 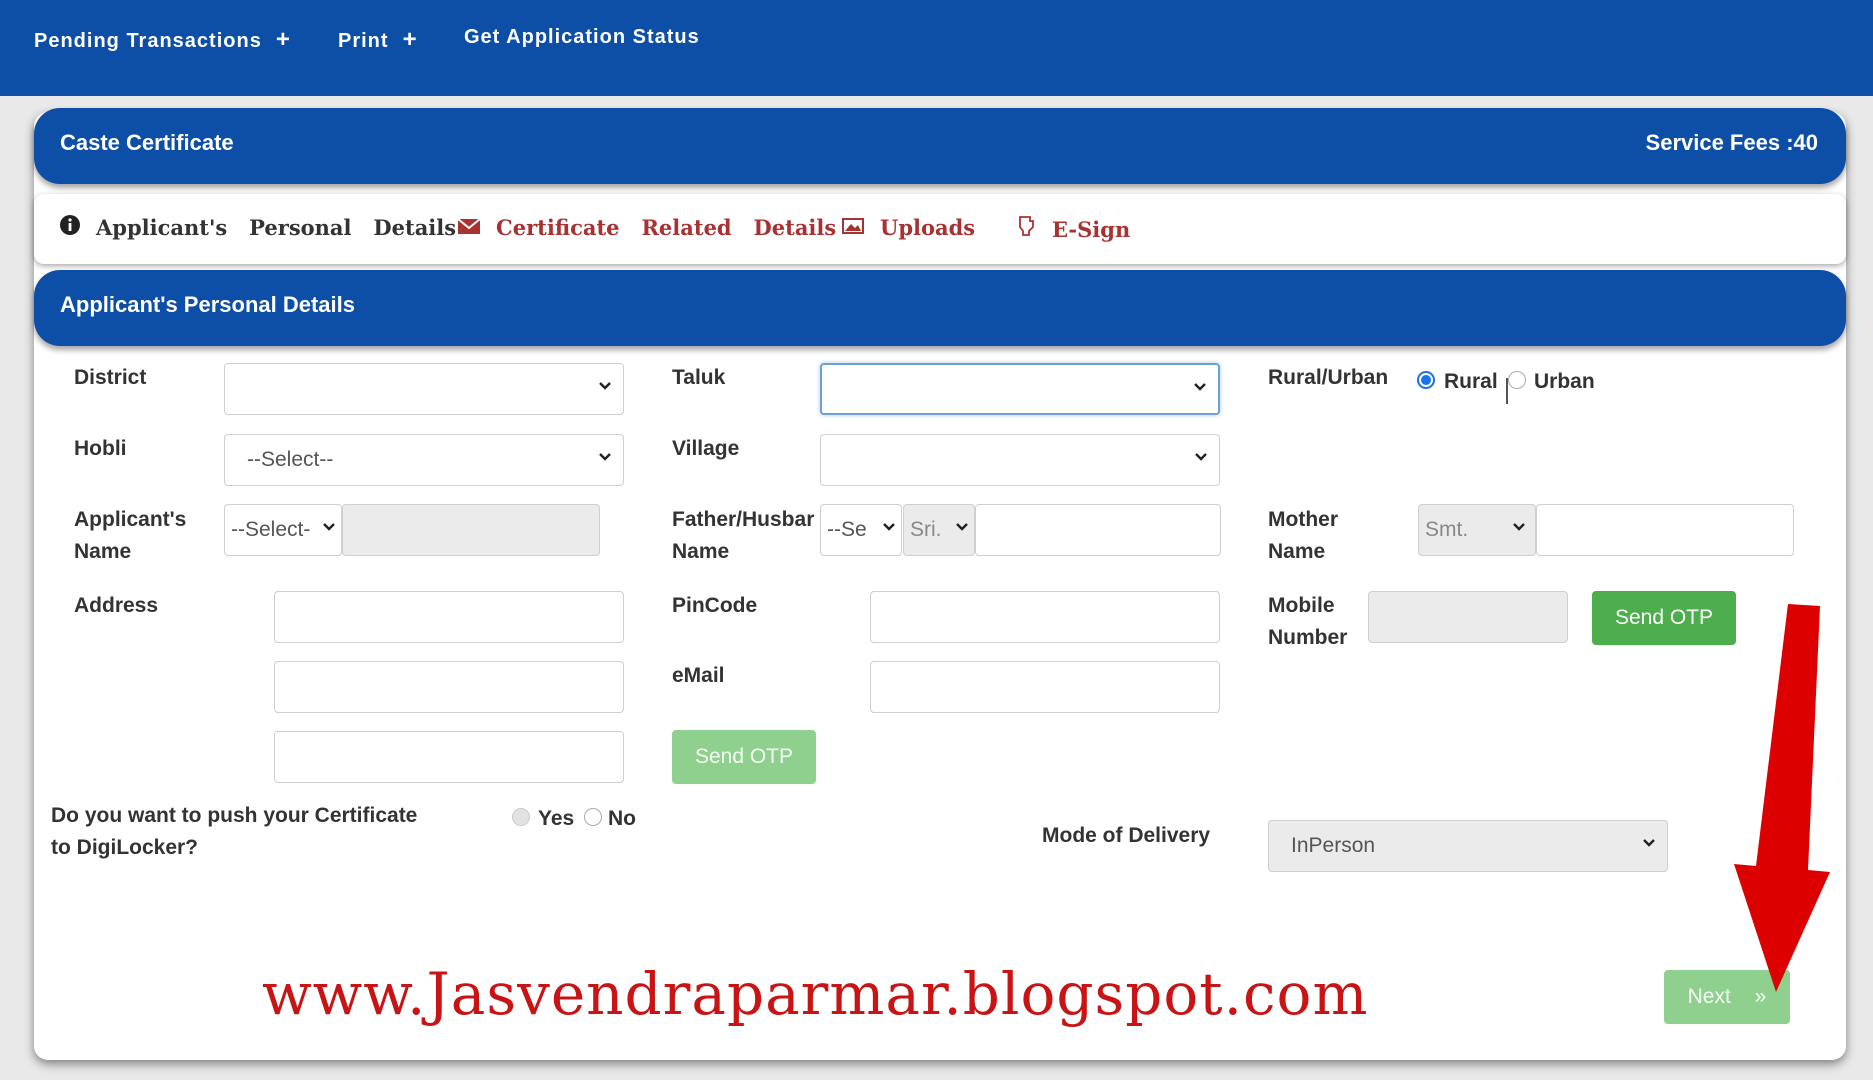 I want to click on village-select, so click(x=1020, y=460).